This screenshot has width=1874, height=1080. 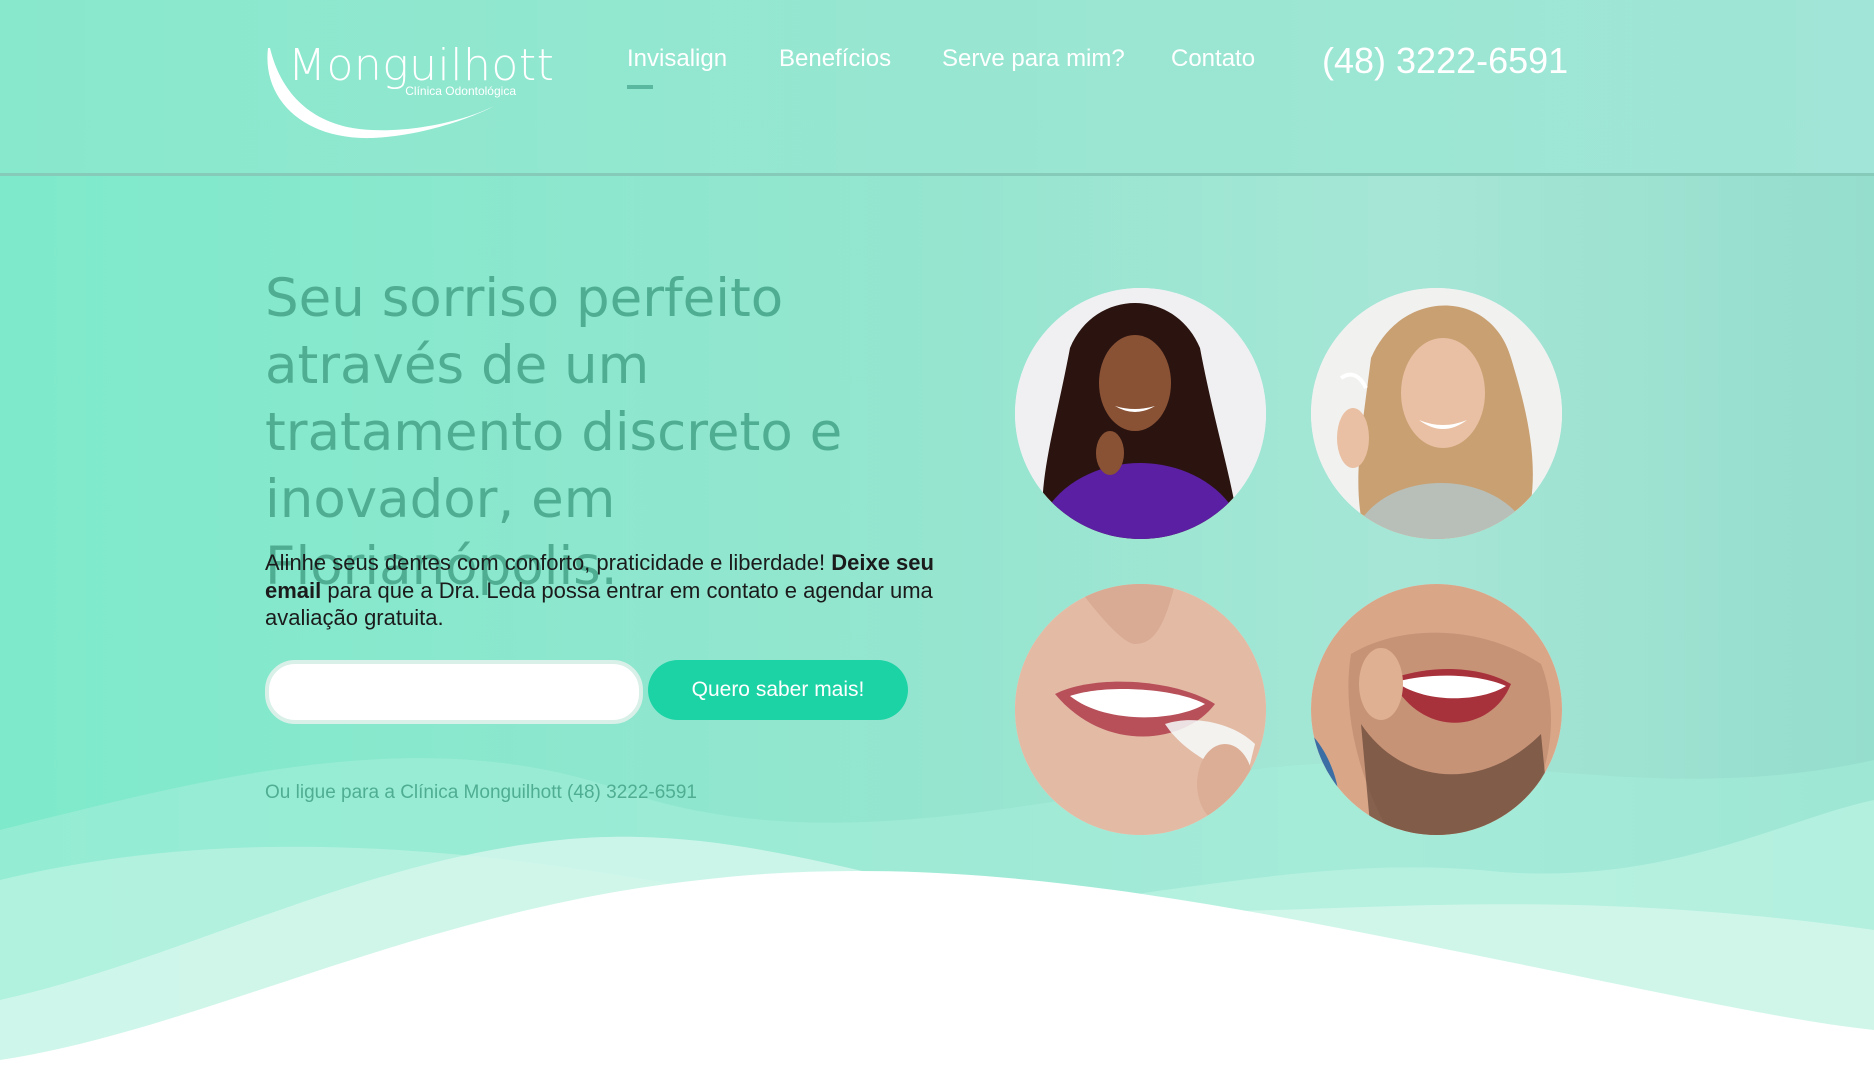 I want to click on email-input, so click(x=454, y=692).